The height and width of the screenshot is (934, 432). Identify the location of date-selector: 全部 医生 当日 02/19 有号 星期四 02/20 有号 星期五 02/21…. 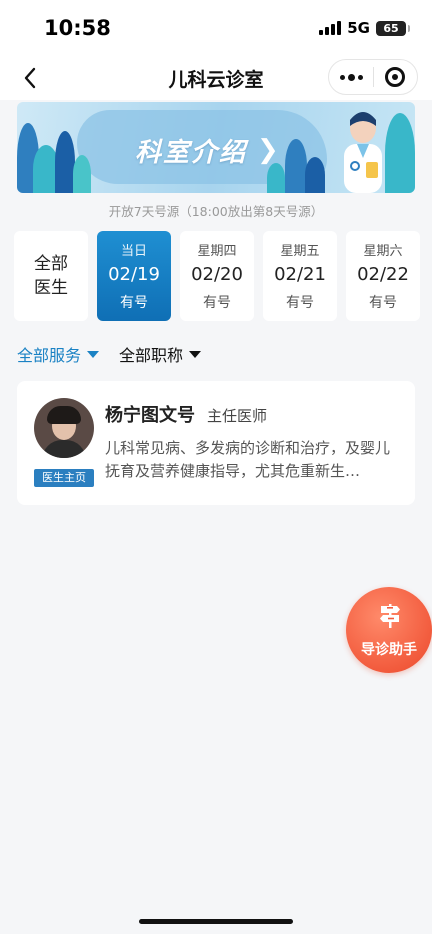
(223, 276).